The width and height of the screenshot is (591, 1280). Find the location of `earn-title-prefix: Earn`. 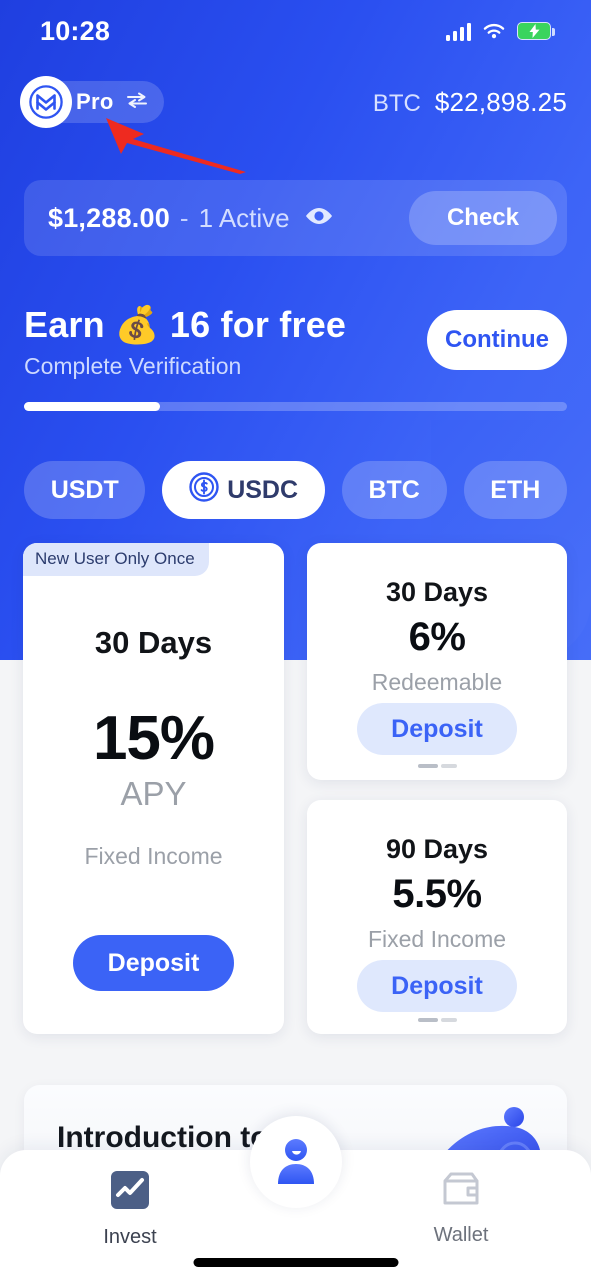

earn-title-prefix: Earn is located at coordinates (64, 324).